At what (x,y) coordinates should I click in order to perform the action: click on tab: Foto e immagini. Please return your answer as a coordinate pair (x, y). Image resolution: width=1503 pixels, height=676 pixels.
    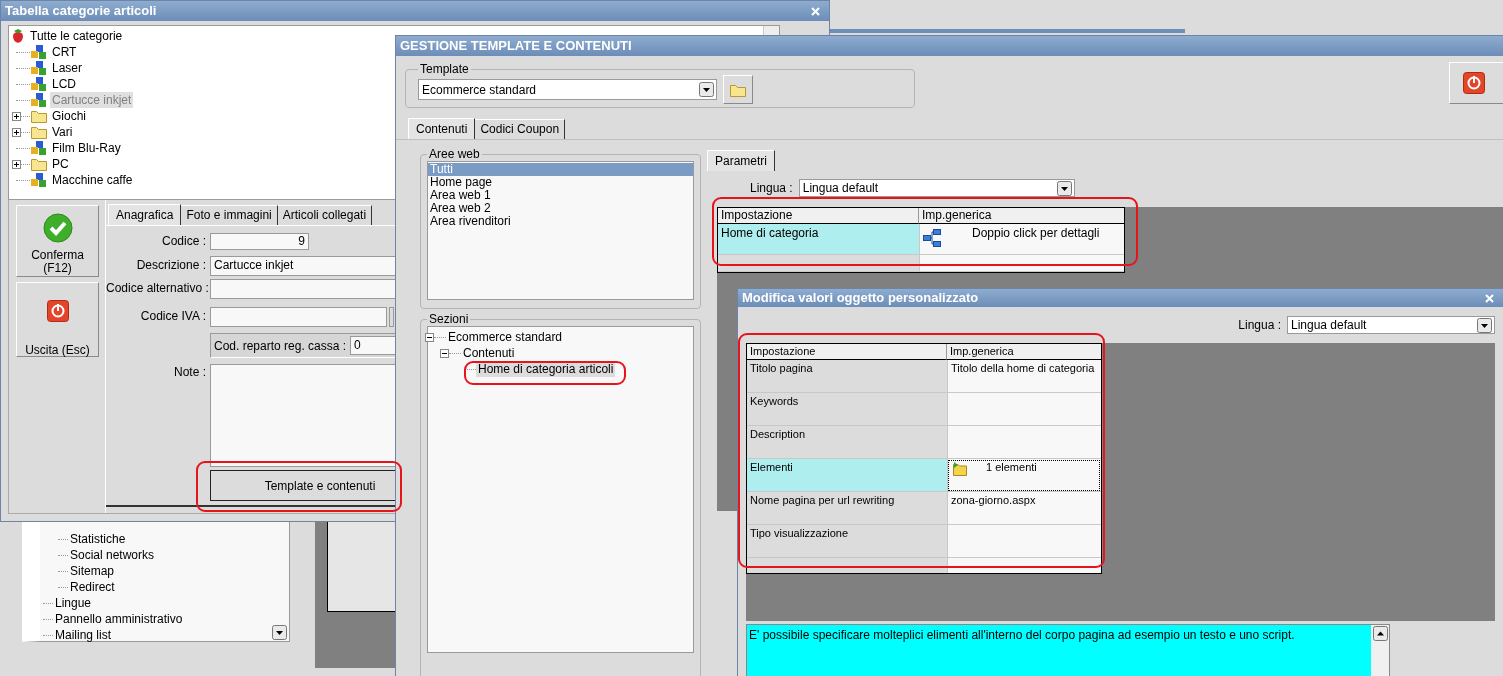
    Looking at the image, I should click on (229, 215).